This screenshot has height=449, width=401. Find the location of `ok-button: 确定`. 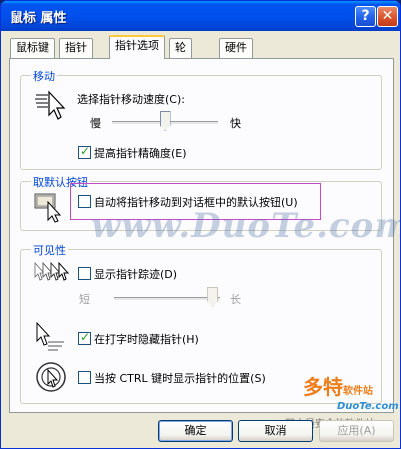

ok-button: 确定 is located at coordinates (195, 431).